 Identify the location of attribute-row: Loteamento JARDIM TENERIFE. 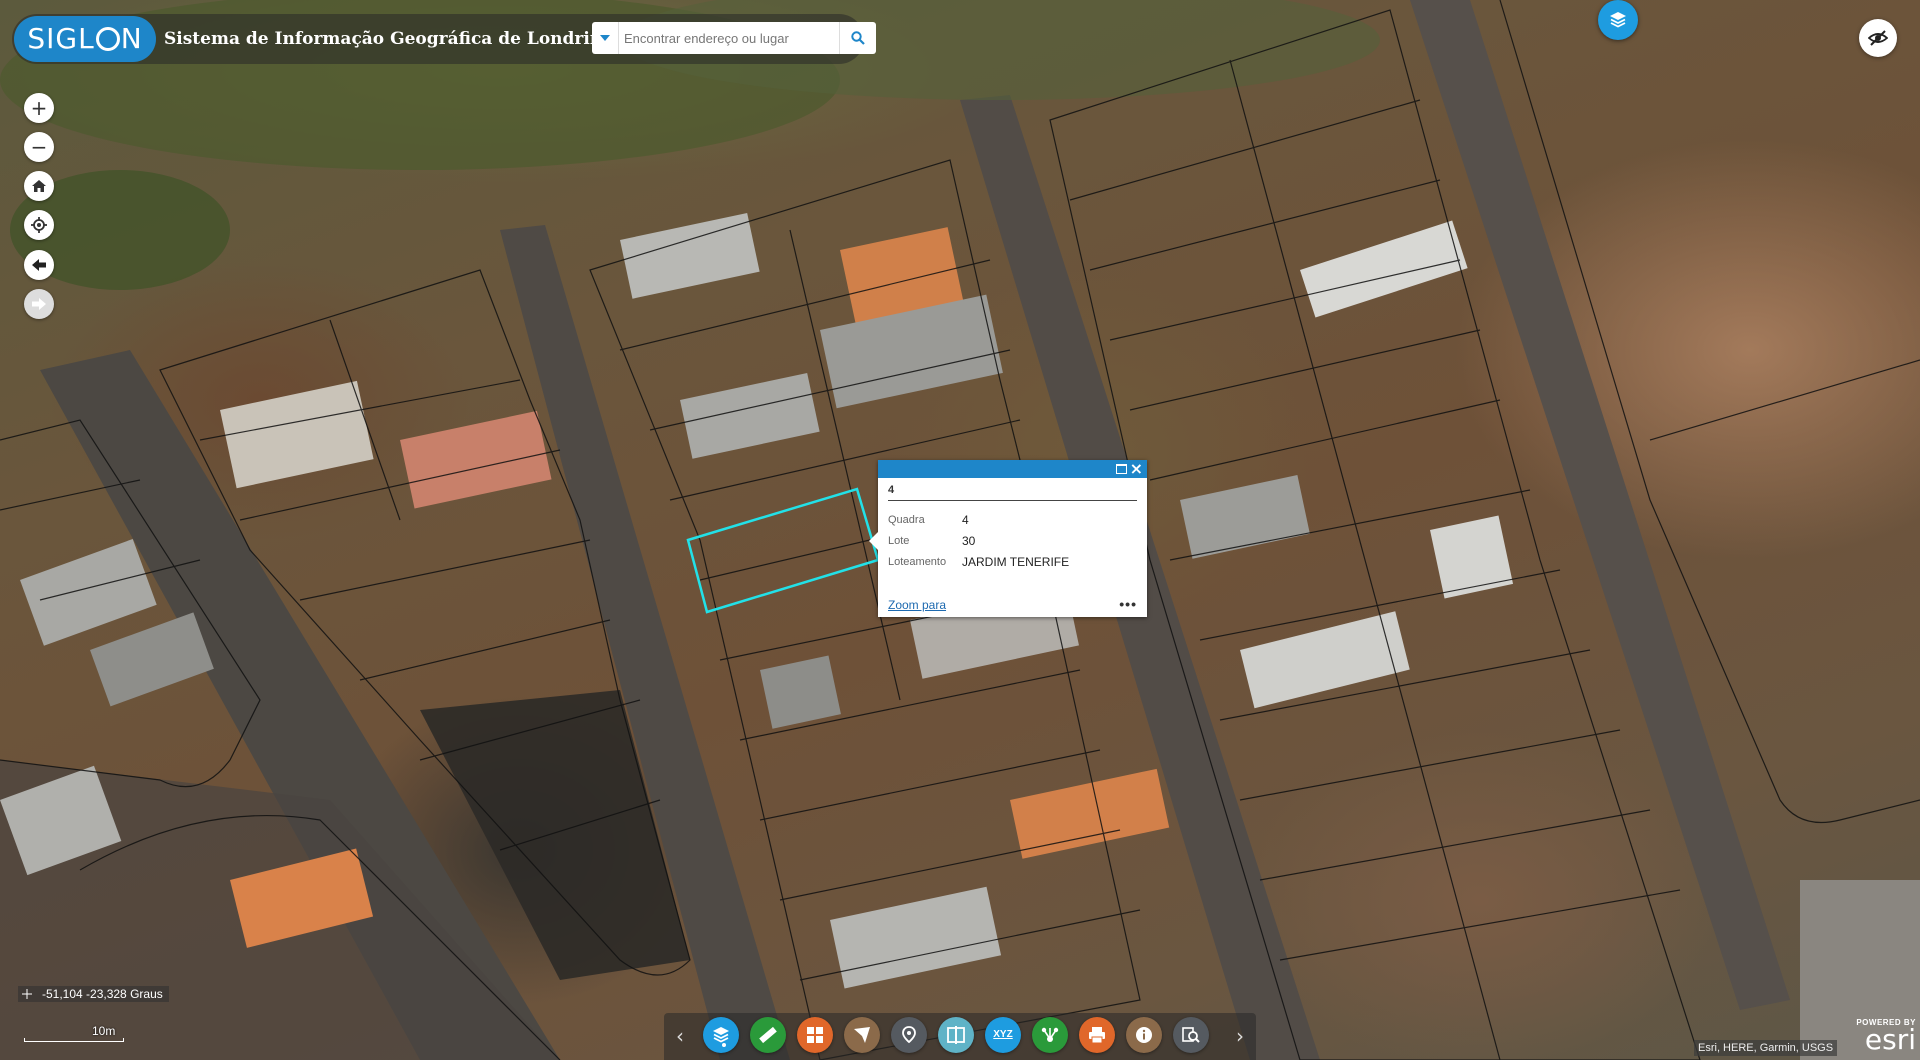
(978, 561).